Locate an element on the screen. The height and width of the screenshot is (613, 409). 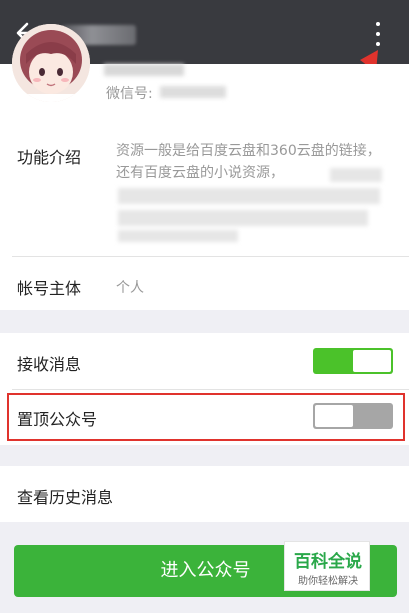
account-name-redacted is located at coordinates (144, 70).